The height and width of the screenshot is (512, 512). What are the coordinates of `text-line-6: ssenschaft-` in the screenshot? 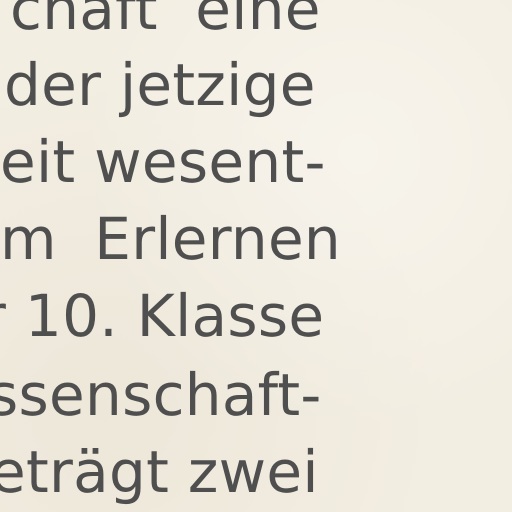 It's located at (161, 395).